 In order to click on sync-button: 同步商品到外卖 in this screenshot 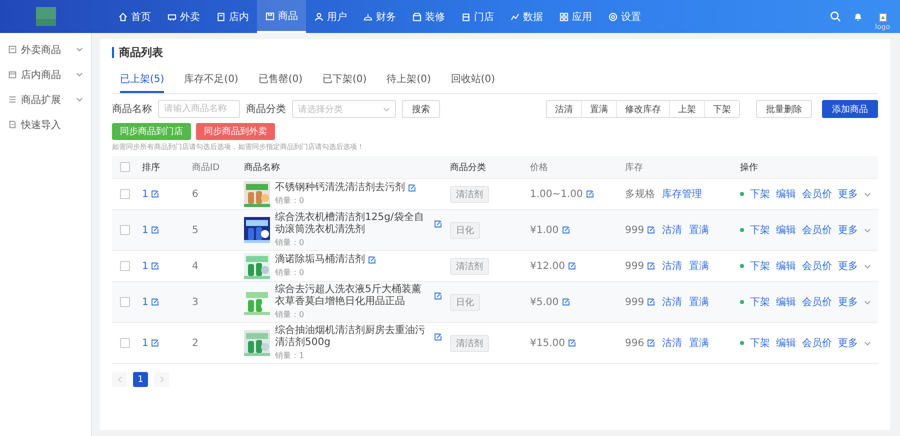, I will do `click(235, 131)`.